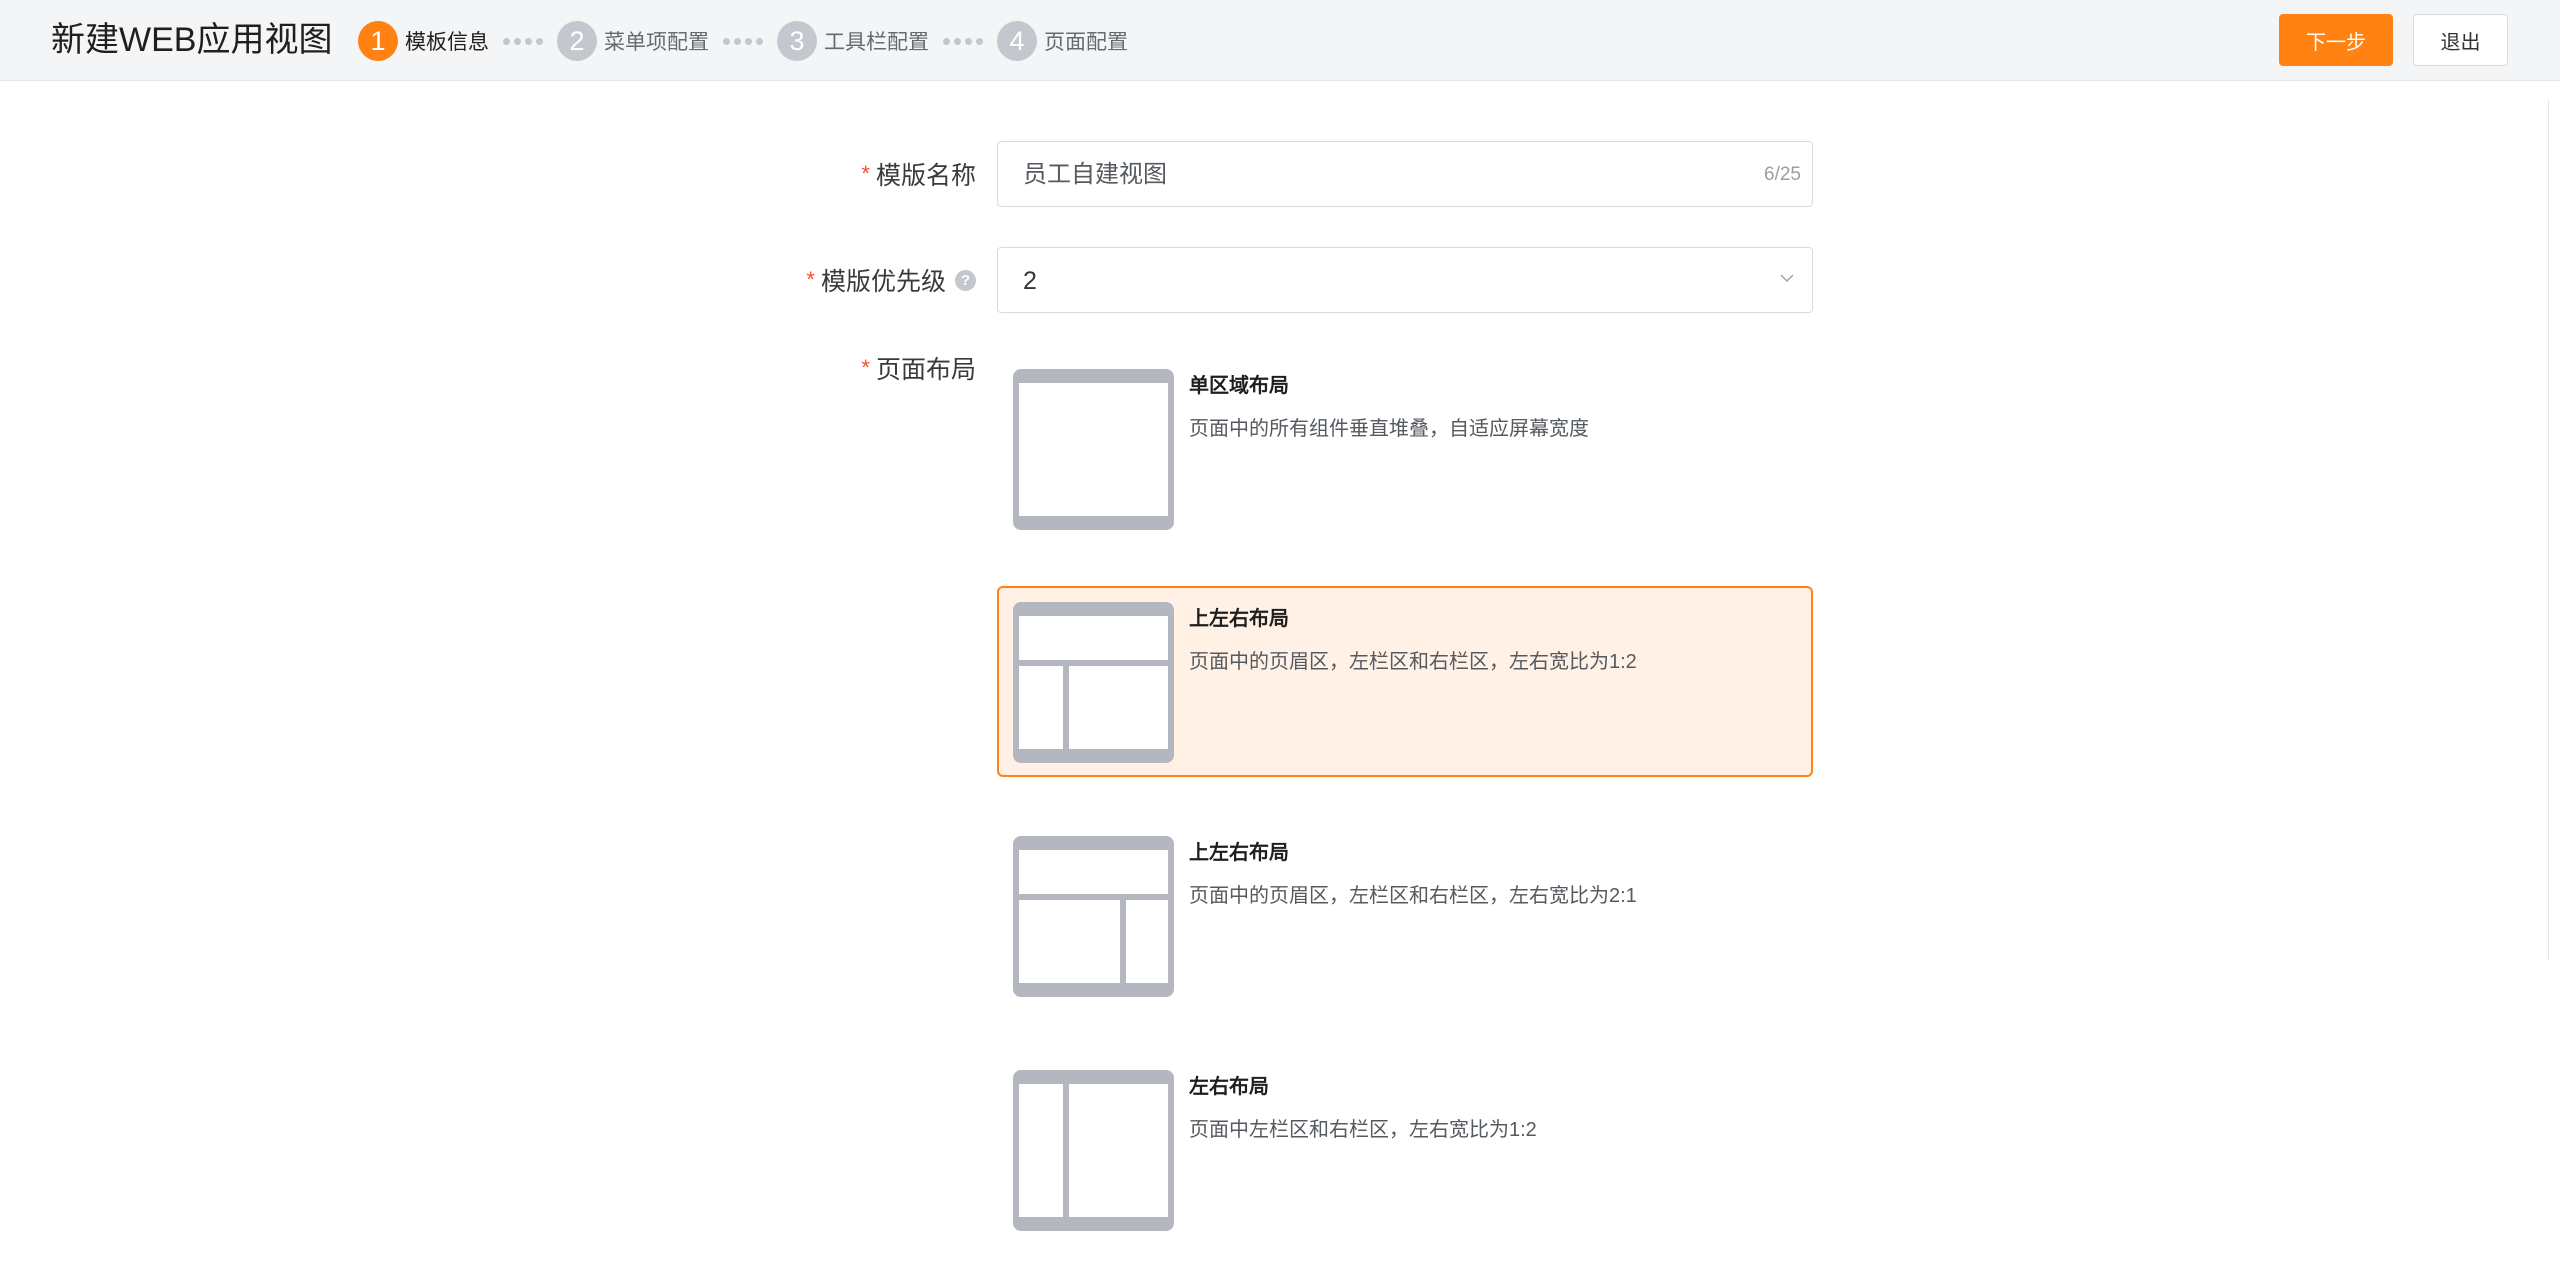 Image resolution: width=2560 pixels, height=1265 pixels. What do you see at coordinates (1405, 915) in the screenshot?
I see `layout-option-top-left-right-2-1: 上左右布局 页面中的页眉区，左栏区和右栏区，左右宽比为2:1` at bounding box center [1405, 915].